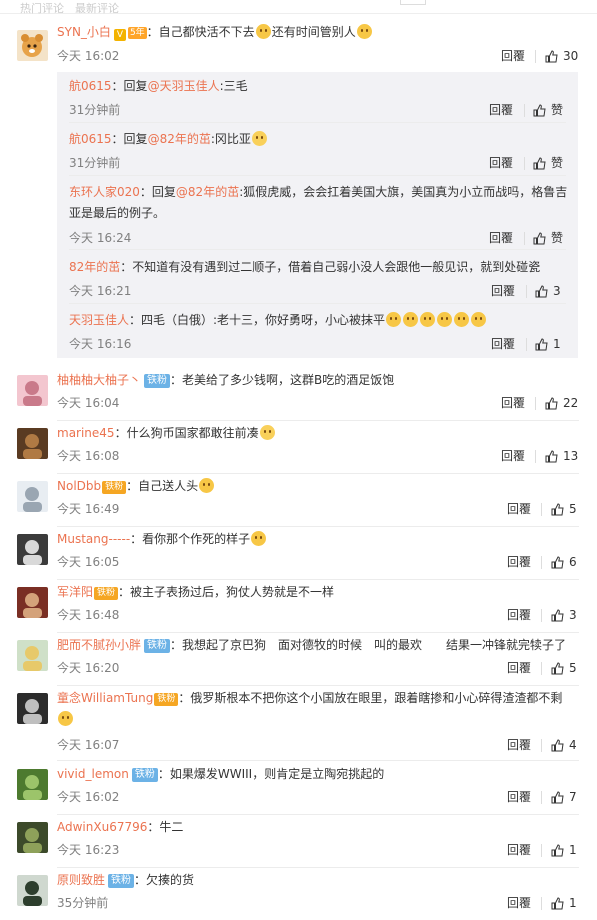  I want to click on timestamp: 今天 16:07, so click(88, 745).